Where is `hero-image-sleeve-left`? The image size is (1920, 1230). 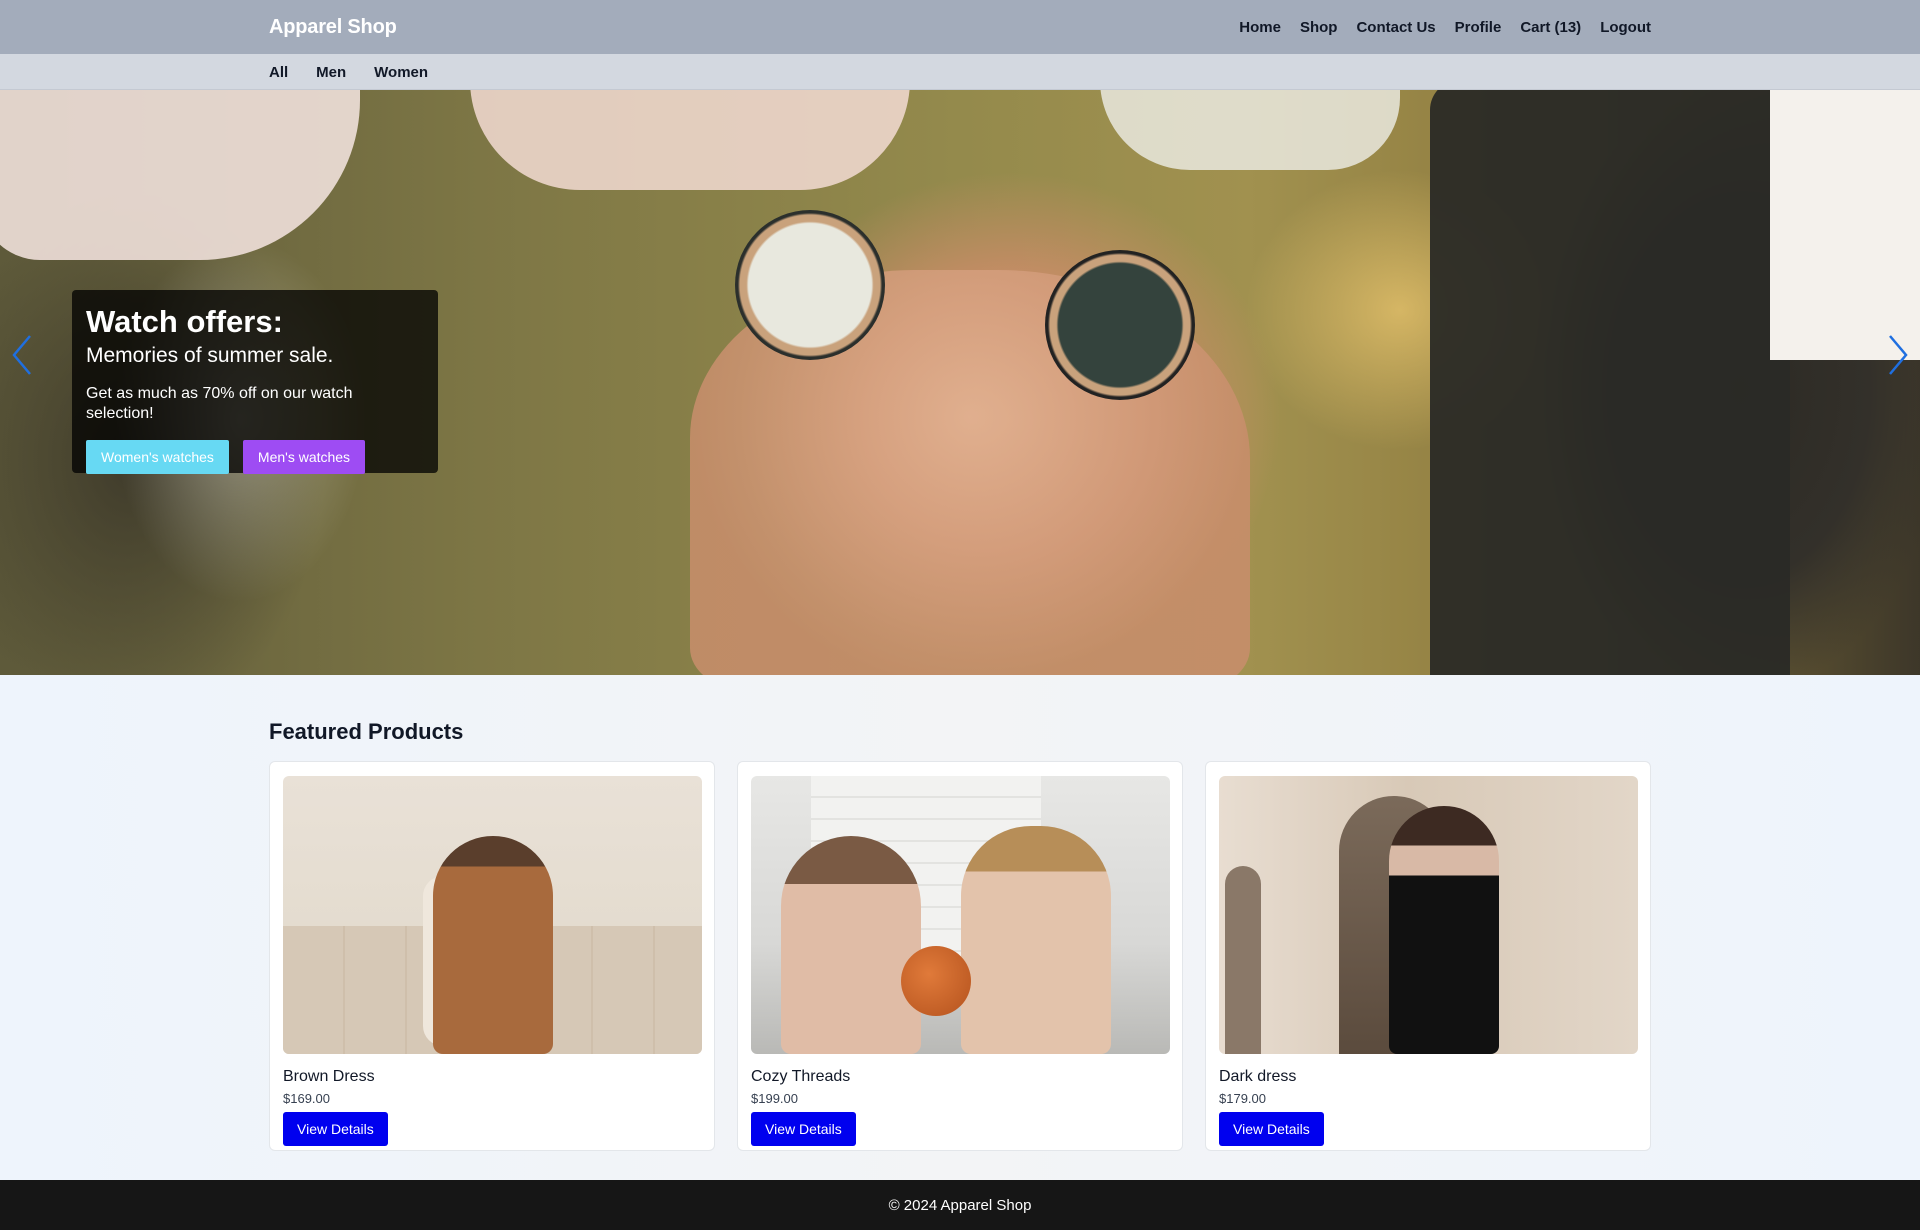 hero-image-sleeve-left is located at coordinates (180, 175).